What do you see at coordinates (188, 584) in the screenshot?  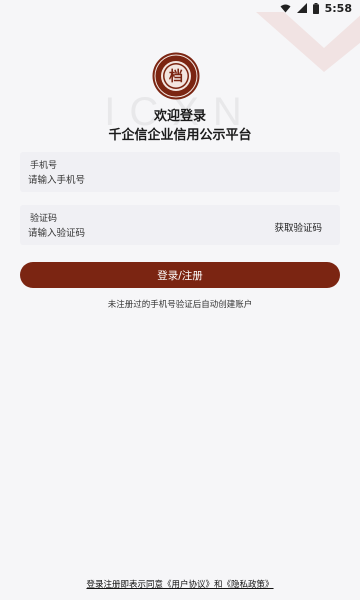 I see `user-agreement-link: 《用户协议》` at bounding box center [188, 584].